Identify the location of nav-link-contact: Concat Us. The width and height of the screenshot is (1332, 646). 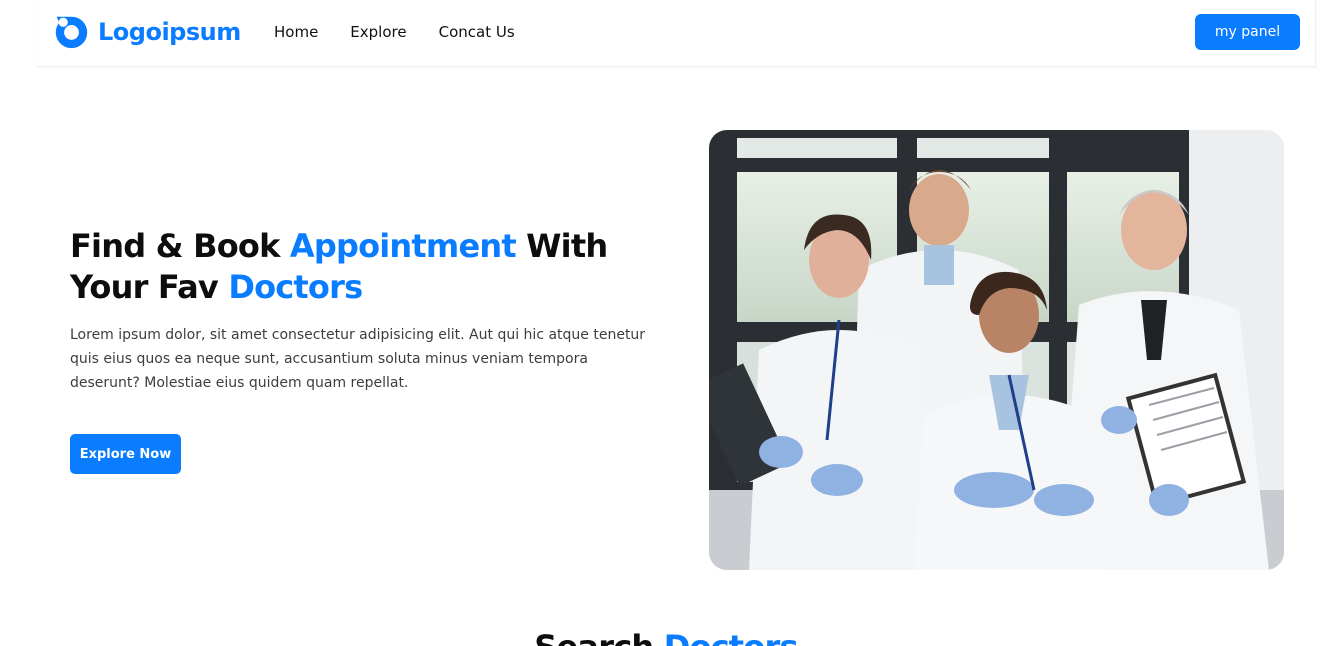
(477, 32).